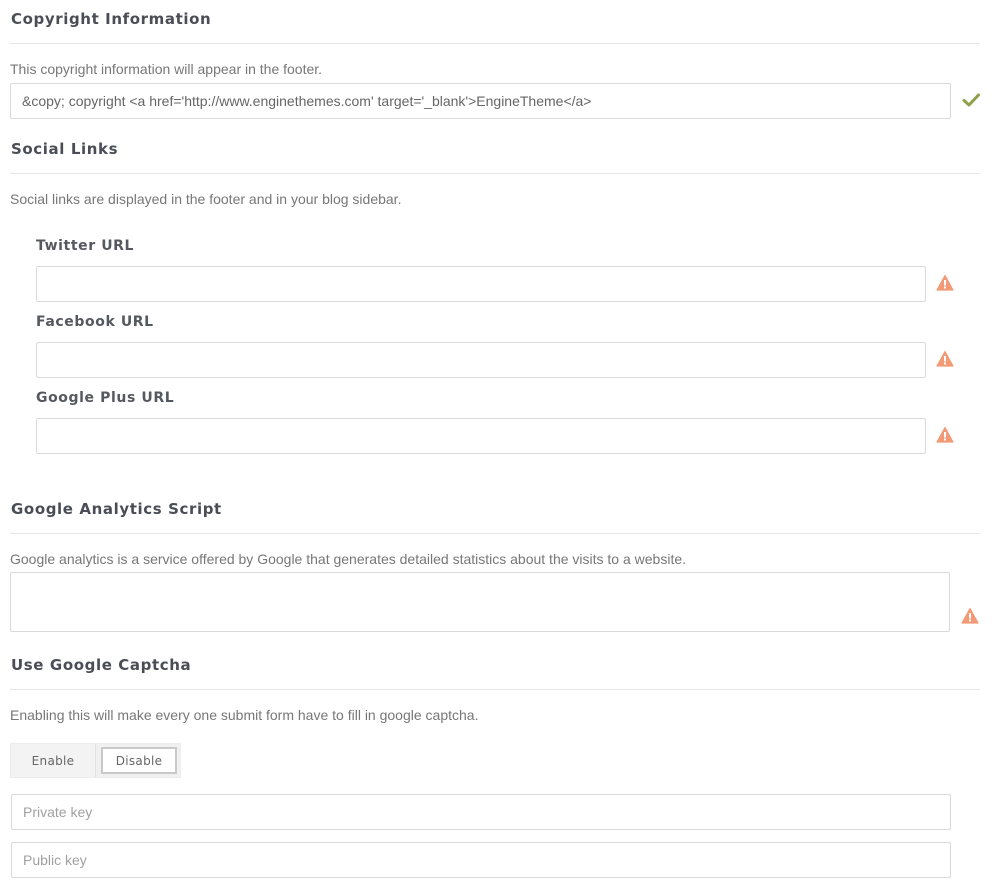 Image resolution: width=1007 pixels, height=896 pixels. What do you see at coordinates (116, 509) in the screenshot?
I see `analytics-title: Google Analytics Script` at bounding box center [116, 509].